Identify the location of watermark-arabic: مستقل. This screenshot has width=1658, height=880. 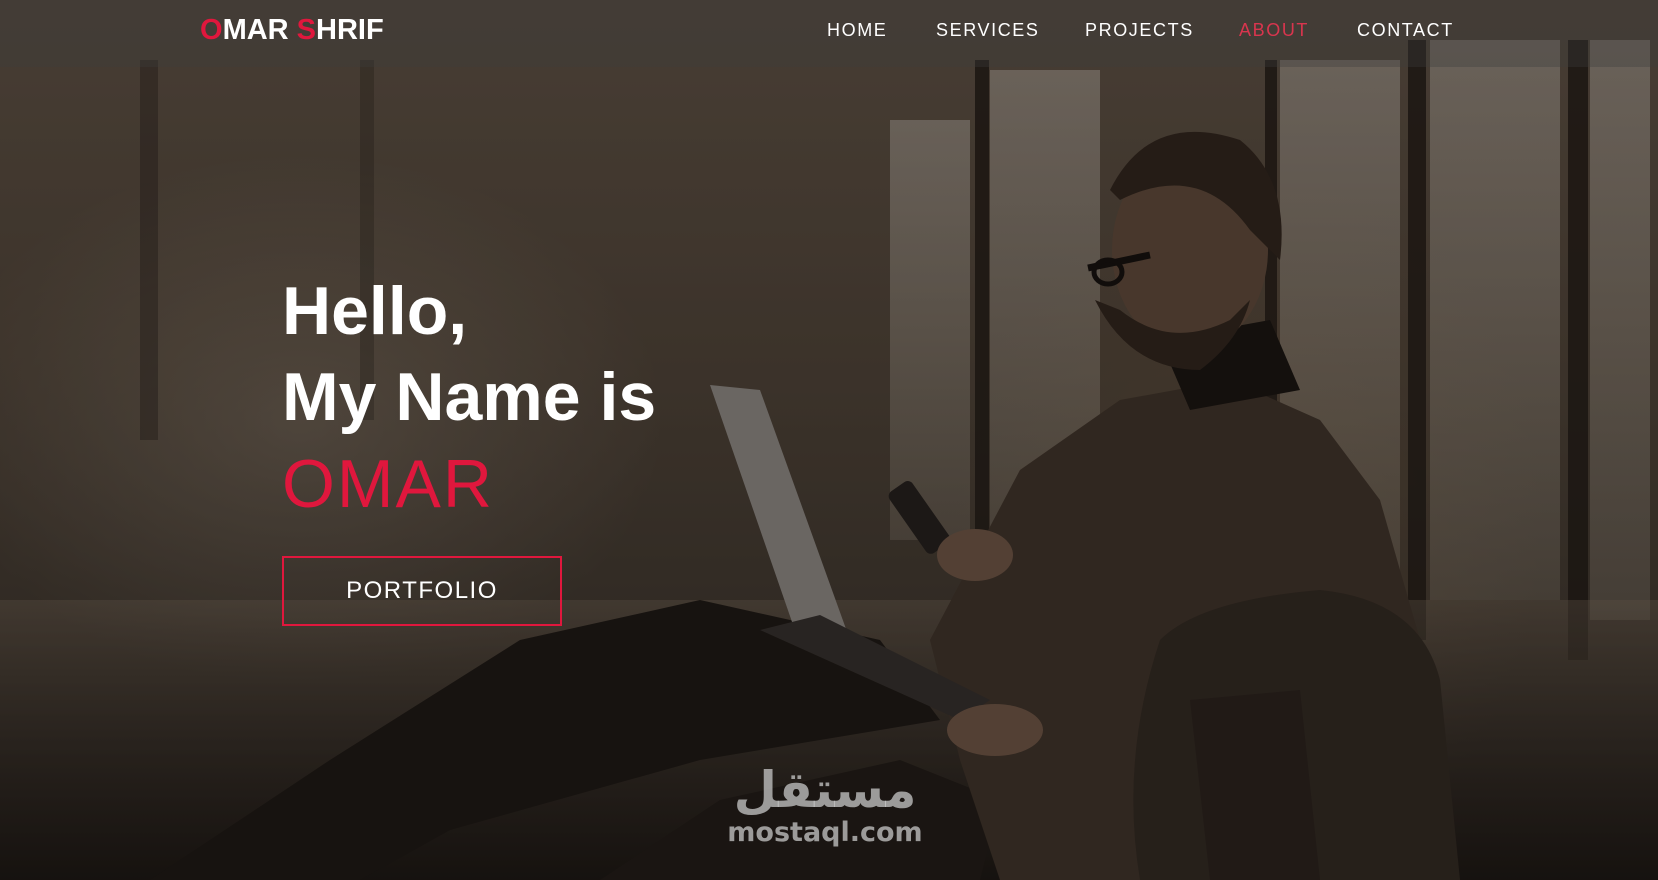
(825, 790).